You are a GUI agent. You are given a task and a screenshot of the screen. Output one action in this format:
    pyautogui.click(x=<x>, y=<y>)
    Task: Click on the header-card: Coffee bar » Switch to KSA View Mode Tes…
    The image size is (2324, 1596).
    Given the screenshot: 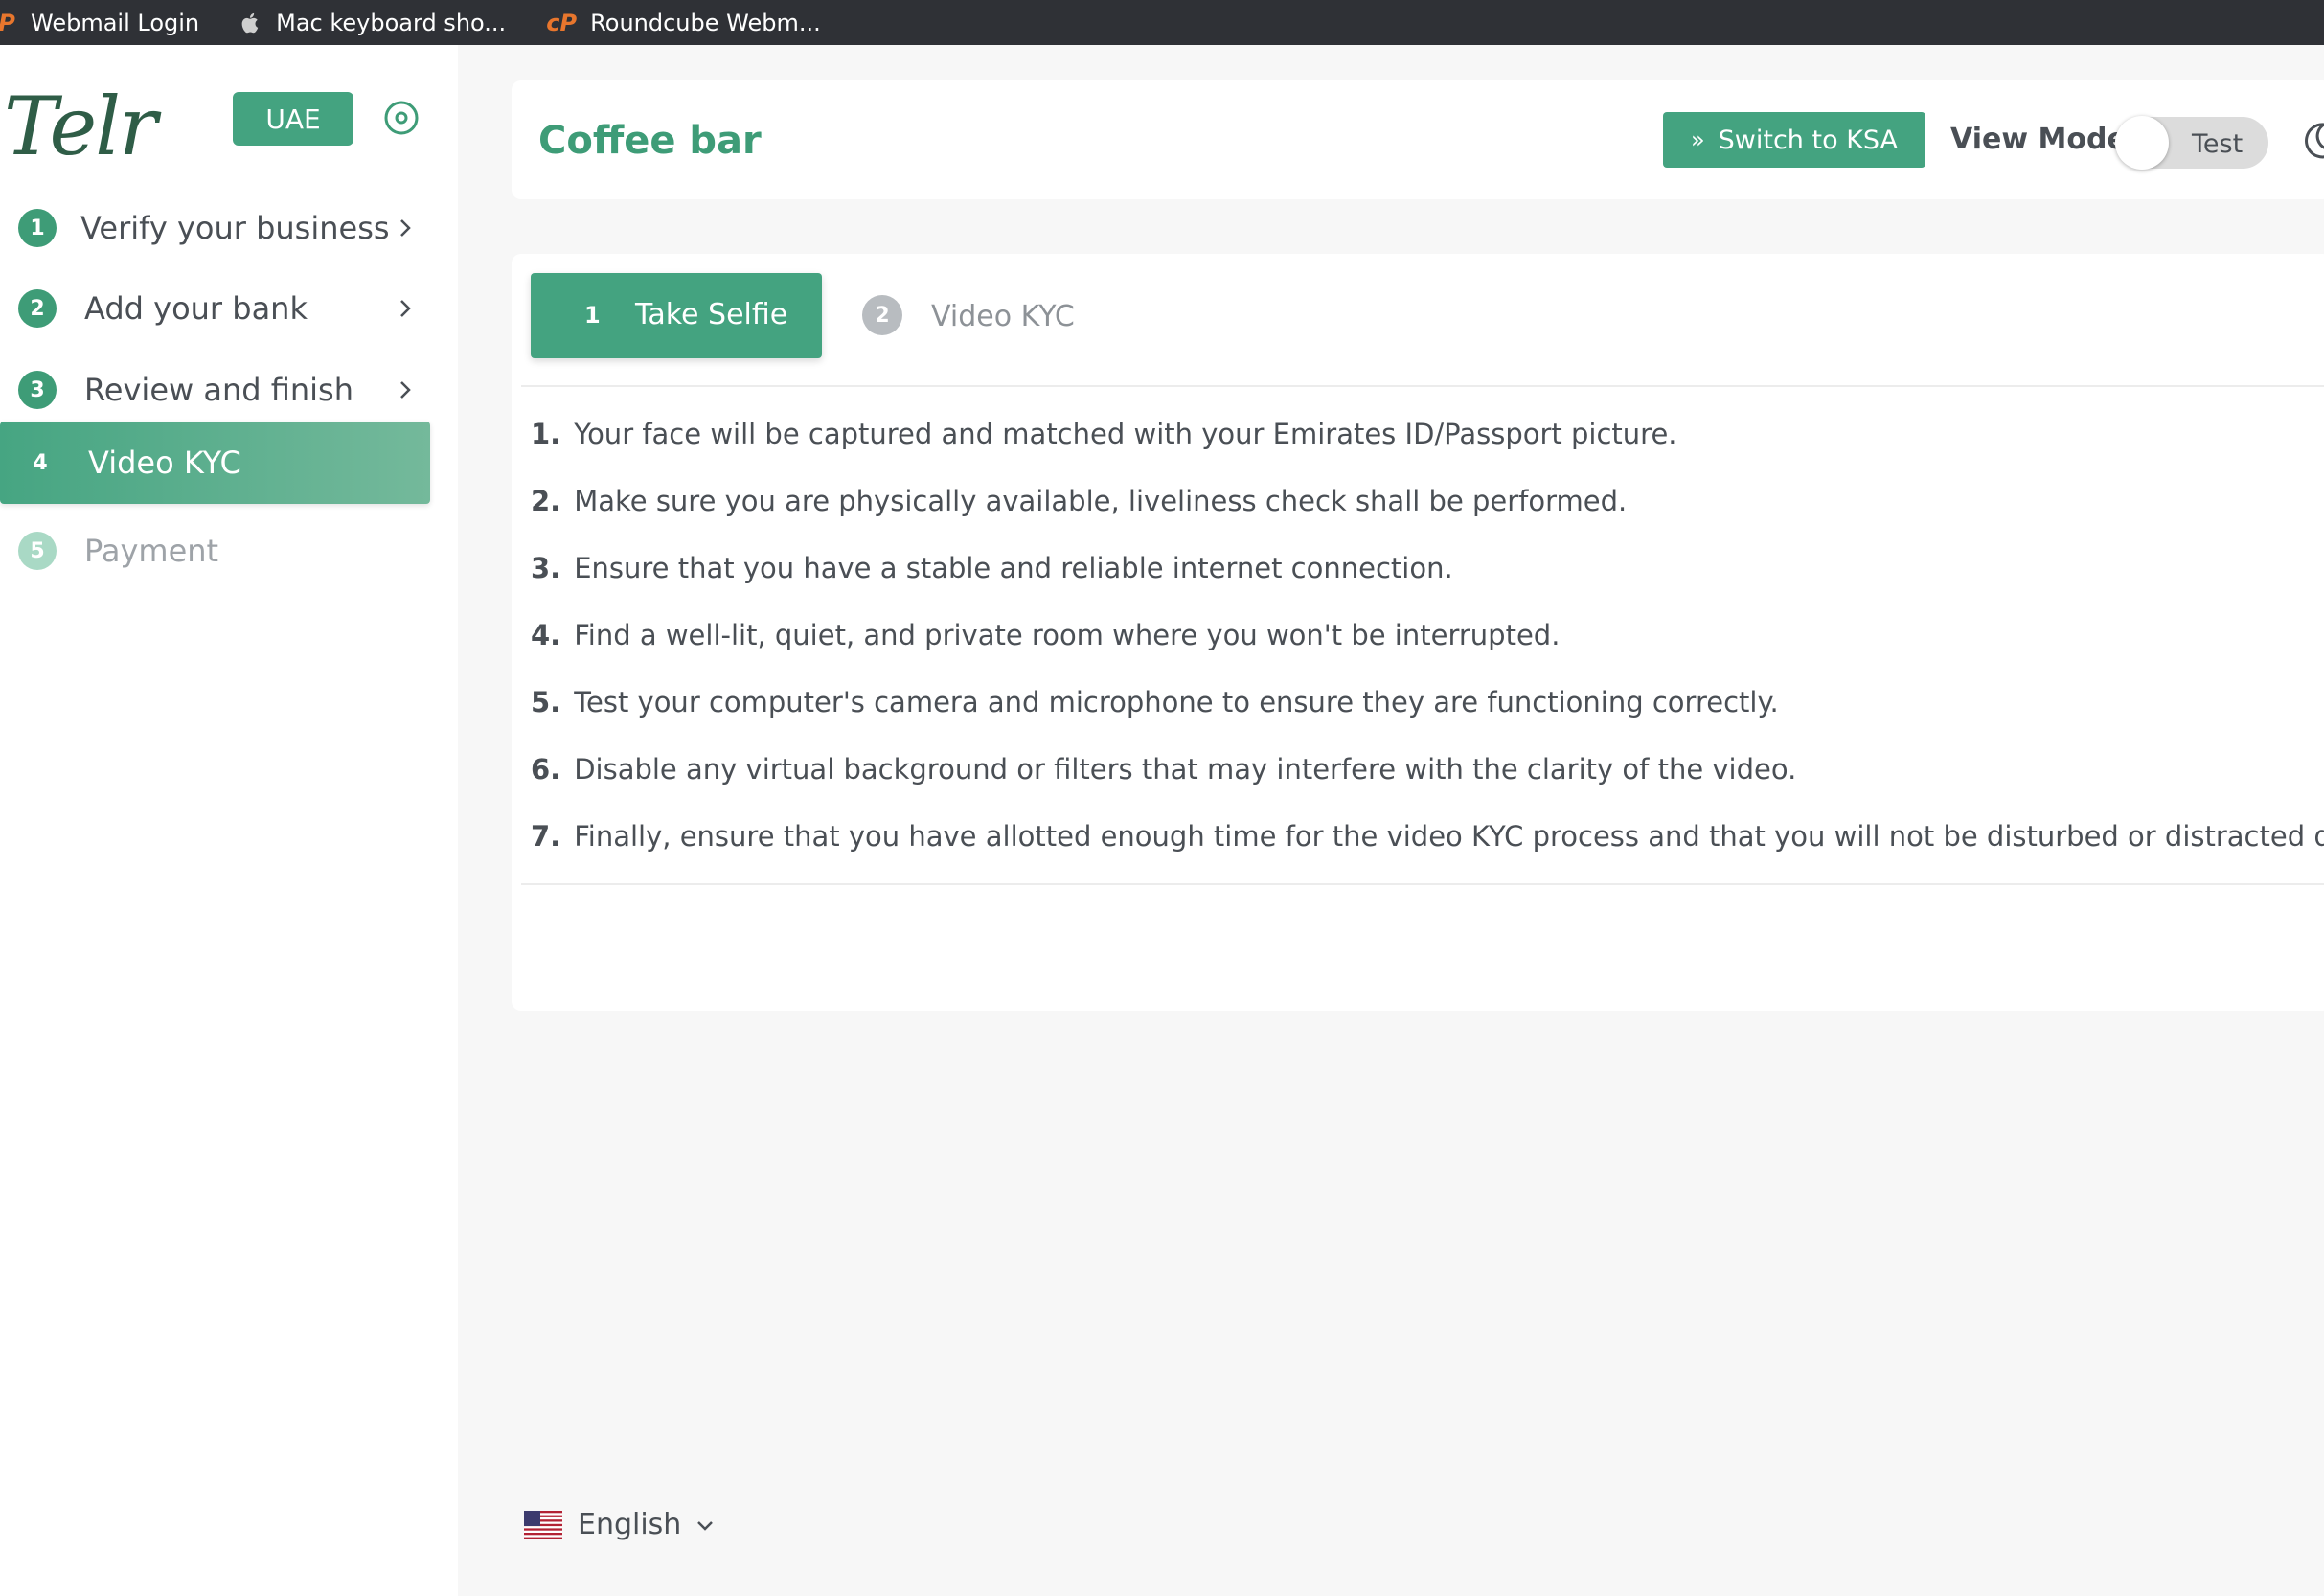 What is the action you would take?
    pyautogui.click(x=1418, y=139)
    